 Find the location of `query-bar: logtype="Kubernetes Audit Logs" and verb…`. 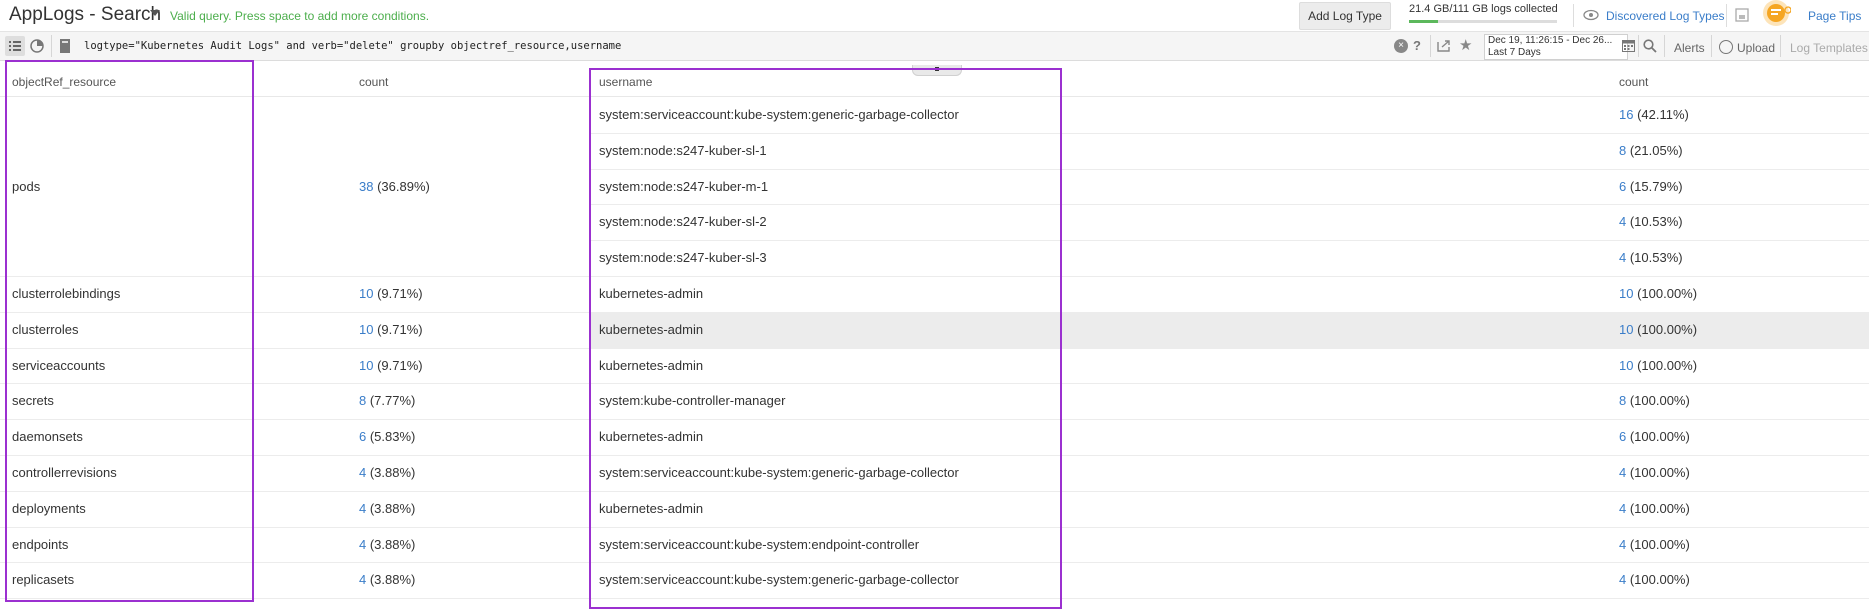

query-bar: logtype="Kubernetes Audit Logs" and verb… is located at coordinates (934, 46).